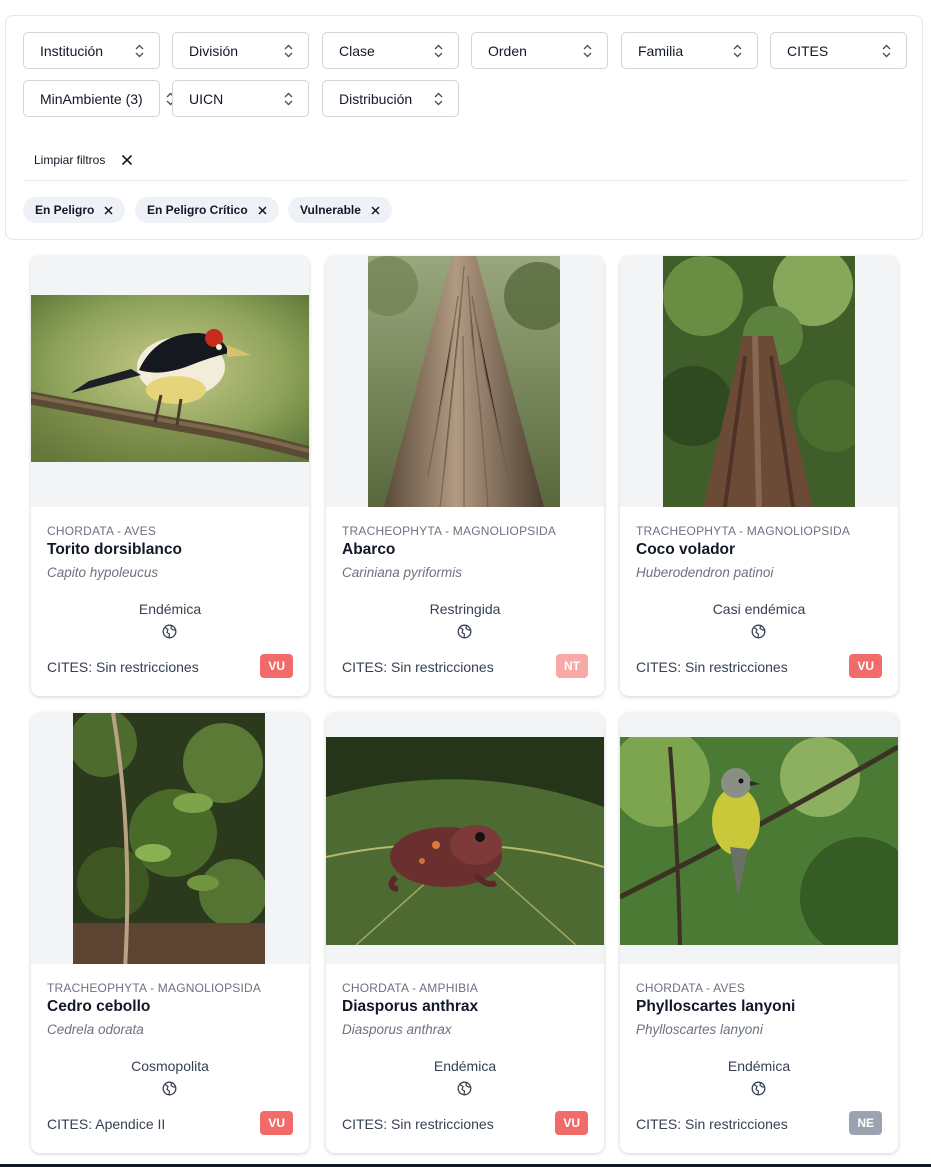 The height and width of the screenshot is (1167, 931). What do you see at coordinates (465, 841) in the screenshot?
I see `frog-photo-image` at bounding box center [465, 841].